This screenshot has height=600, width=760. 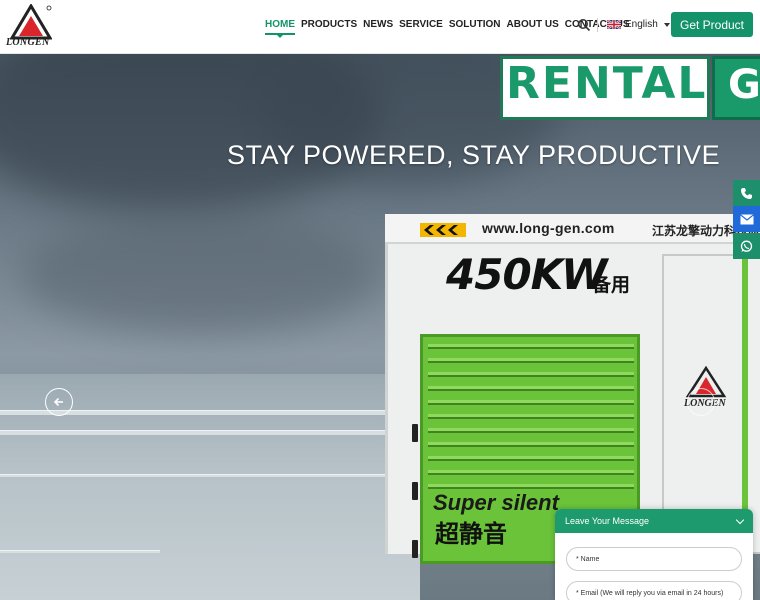 I want to click on logo-text: LONGEN, so click(x=28, y=42).